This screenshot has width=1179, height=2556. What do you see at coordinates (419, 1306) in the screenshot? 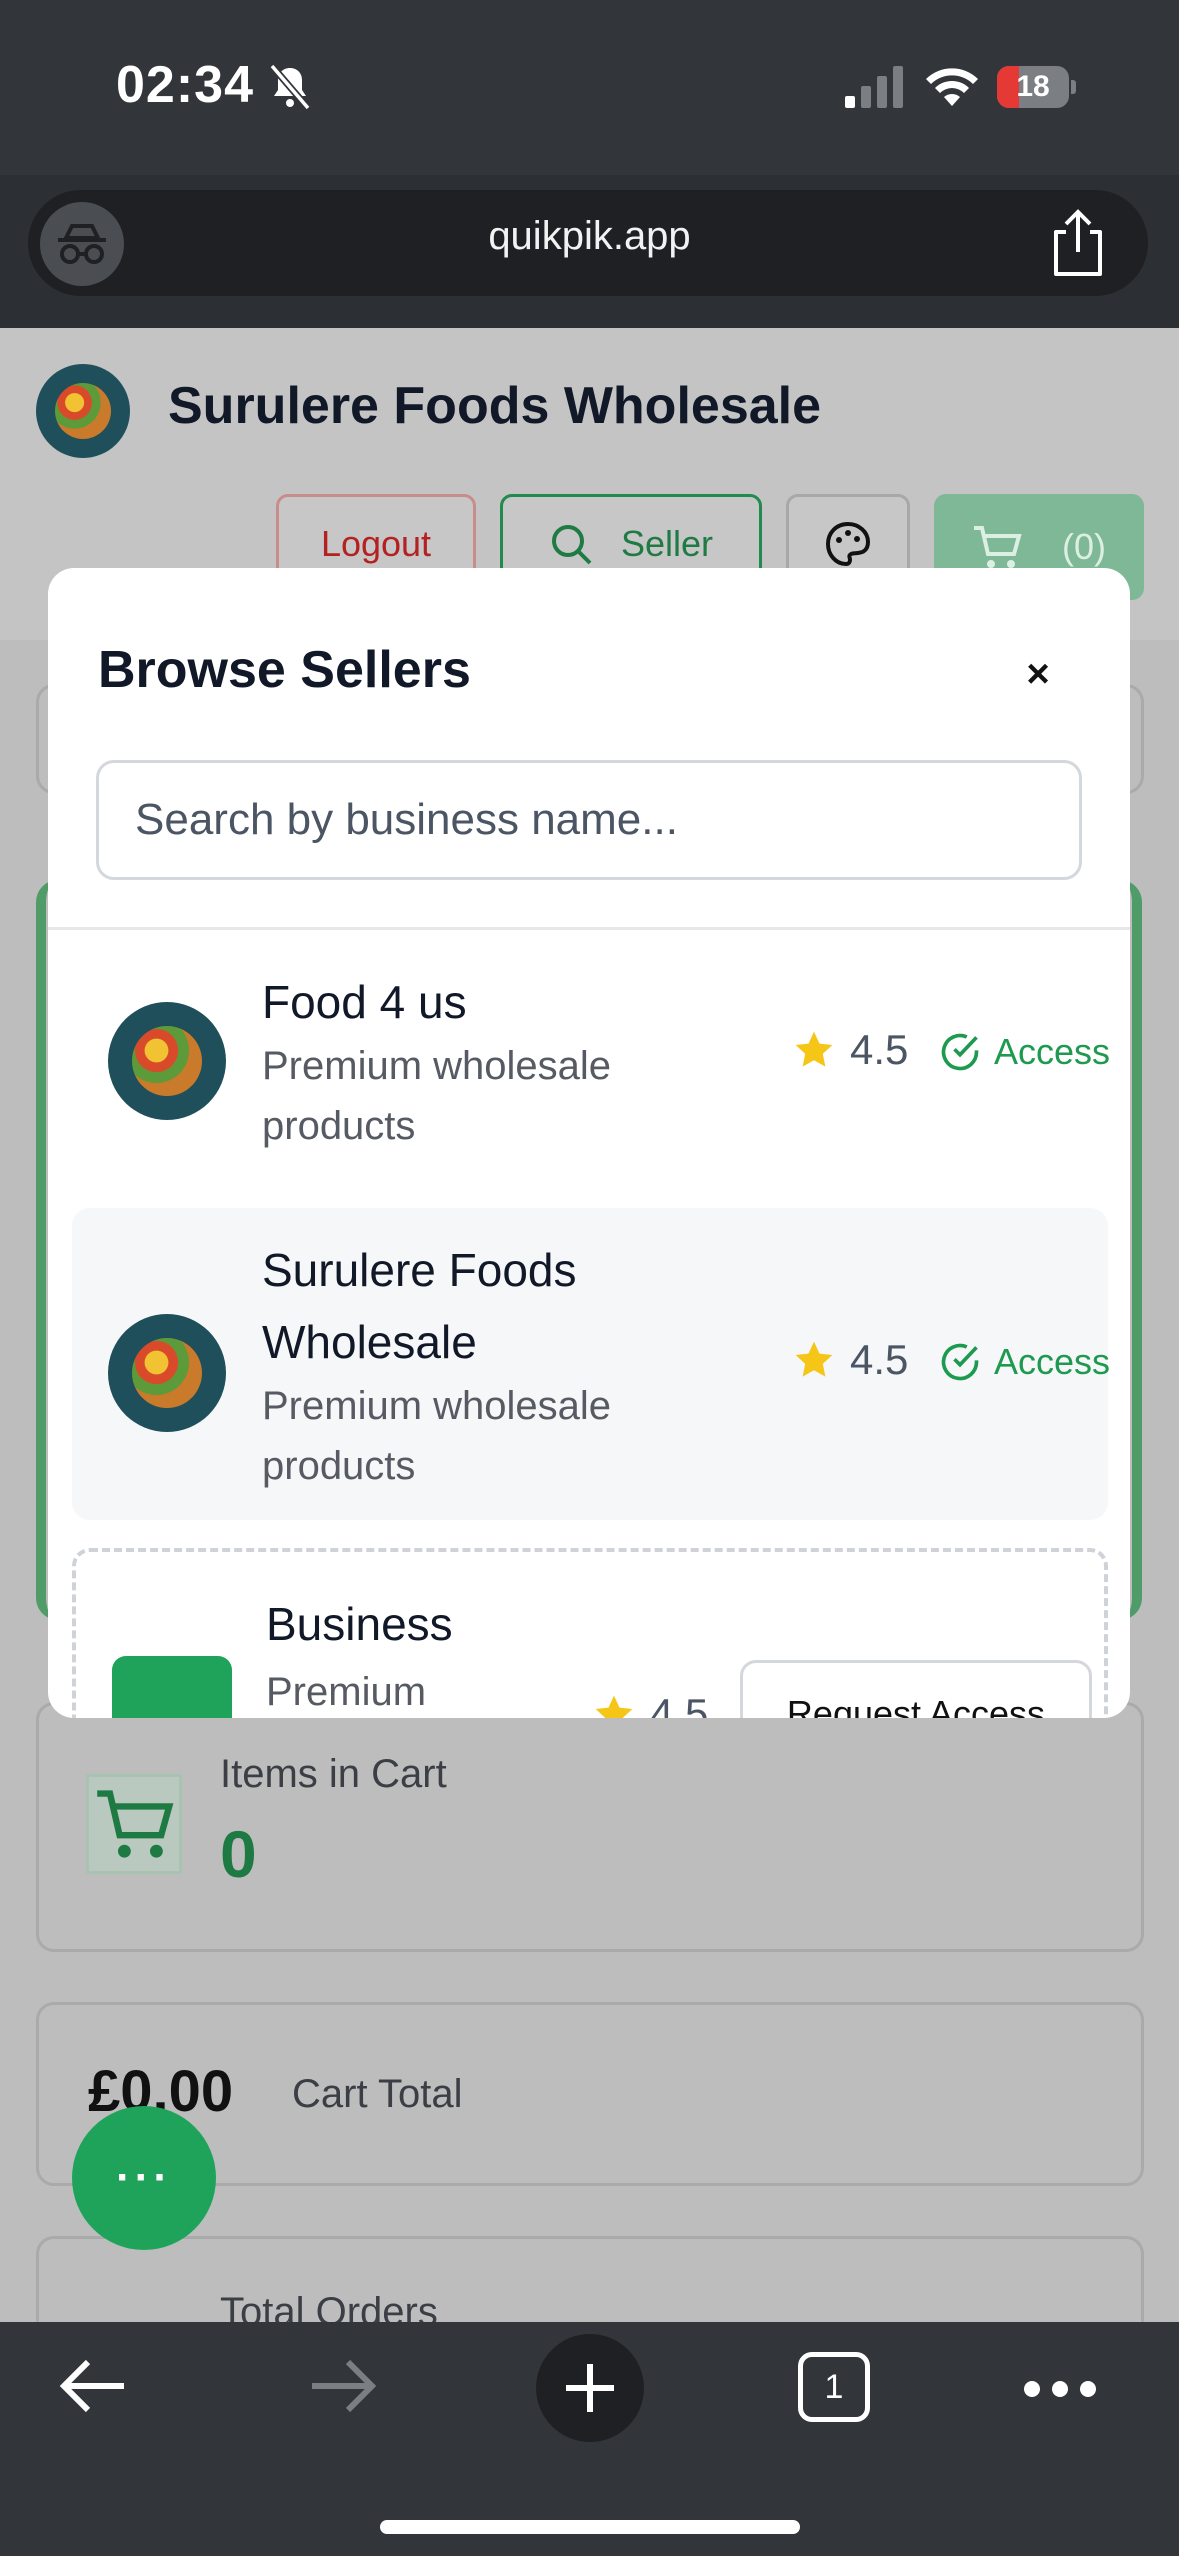
I see `seller-name: Surulere Foods Wholesale` at bounding box center [419, 1306].